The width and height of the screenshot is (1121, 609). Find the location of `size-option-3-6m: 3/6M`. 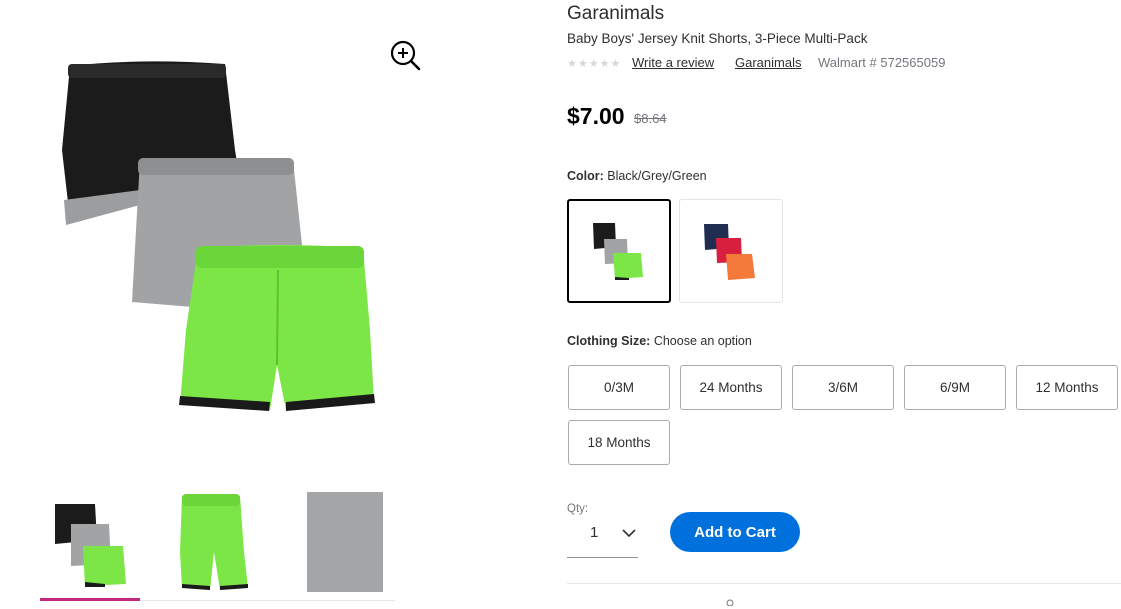

size-option-3-6m: 3/6M is located at coordinates (843, 387).